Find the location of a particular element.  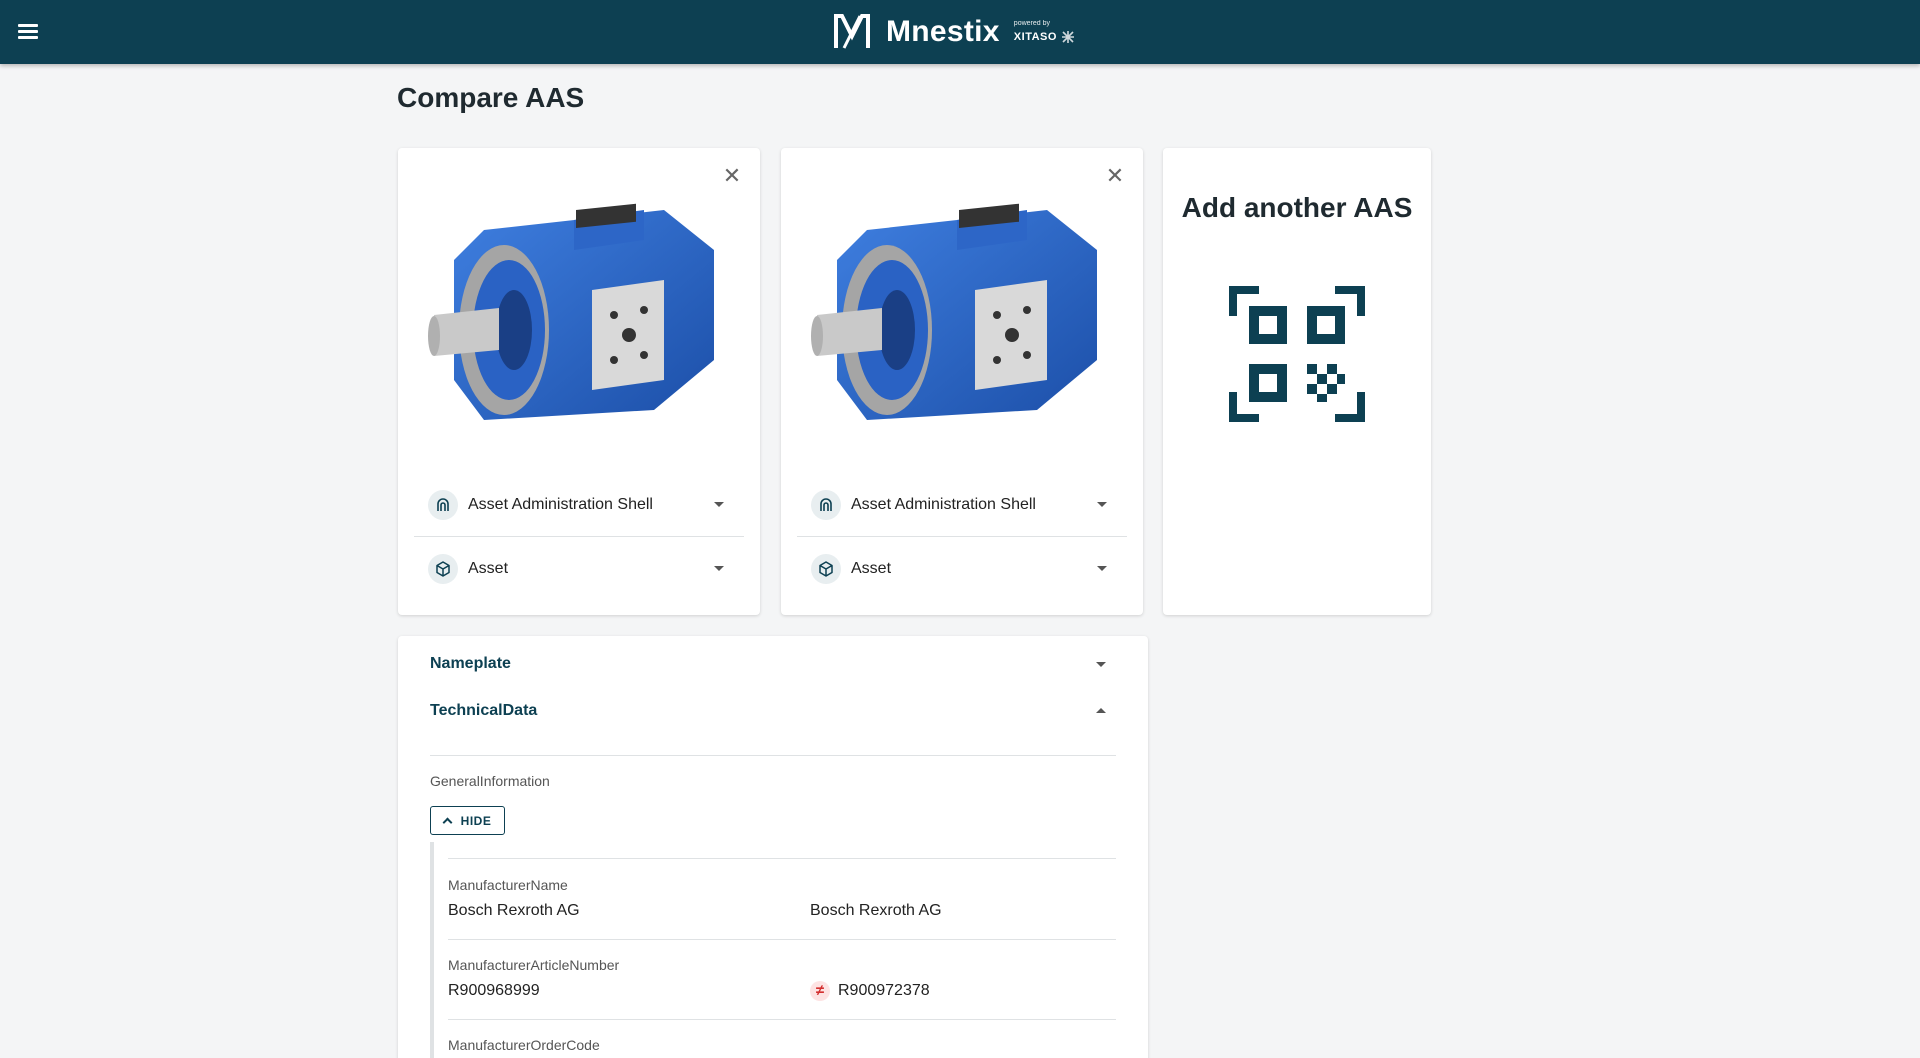

page-title: Compare AAS is located at coordinates (491, 97).